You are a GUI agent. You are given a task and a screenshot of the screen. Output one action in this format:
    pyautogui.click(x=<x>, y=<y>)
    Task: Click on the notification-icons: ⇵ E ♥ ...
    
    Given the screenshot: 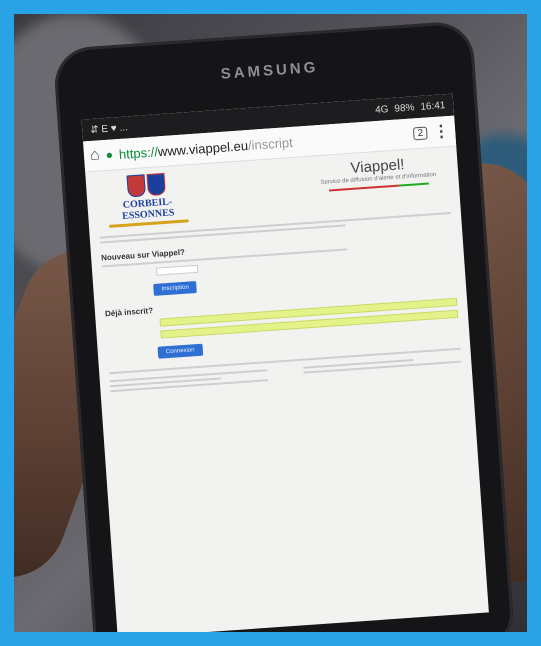 What is the action you would take?
    pyautogui.click(x=109, y=128)
    